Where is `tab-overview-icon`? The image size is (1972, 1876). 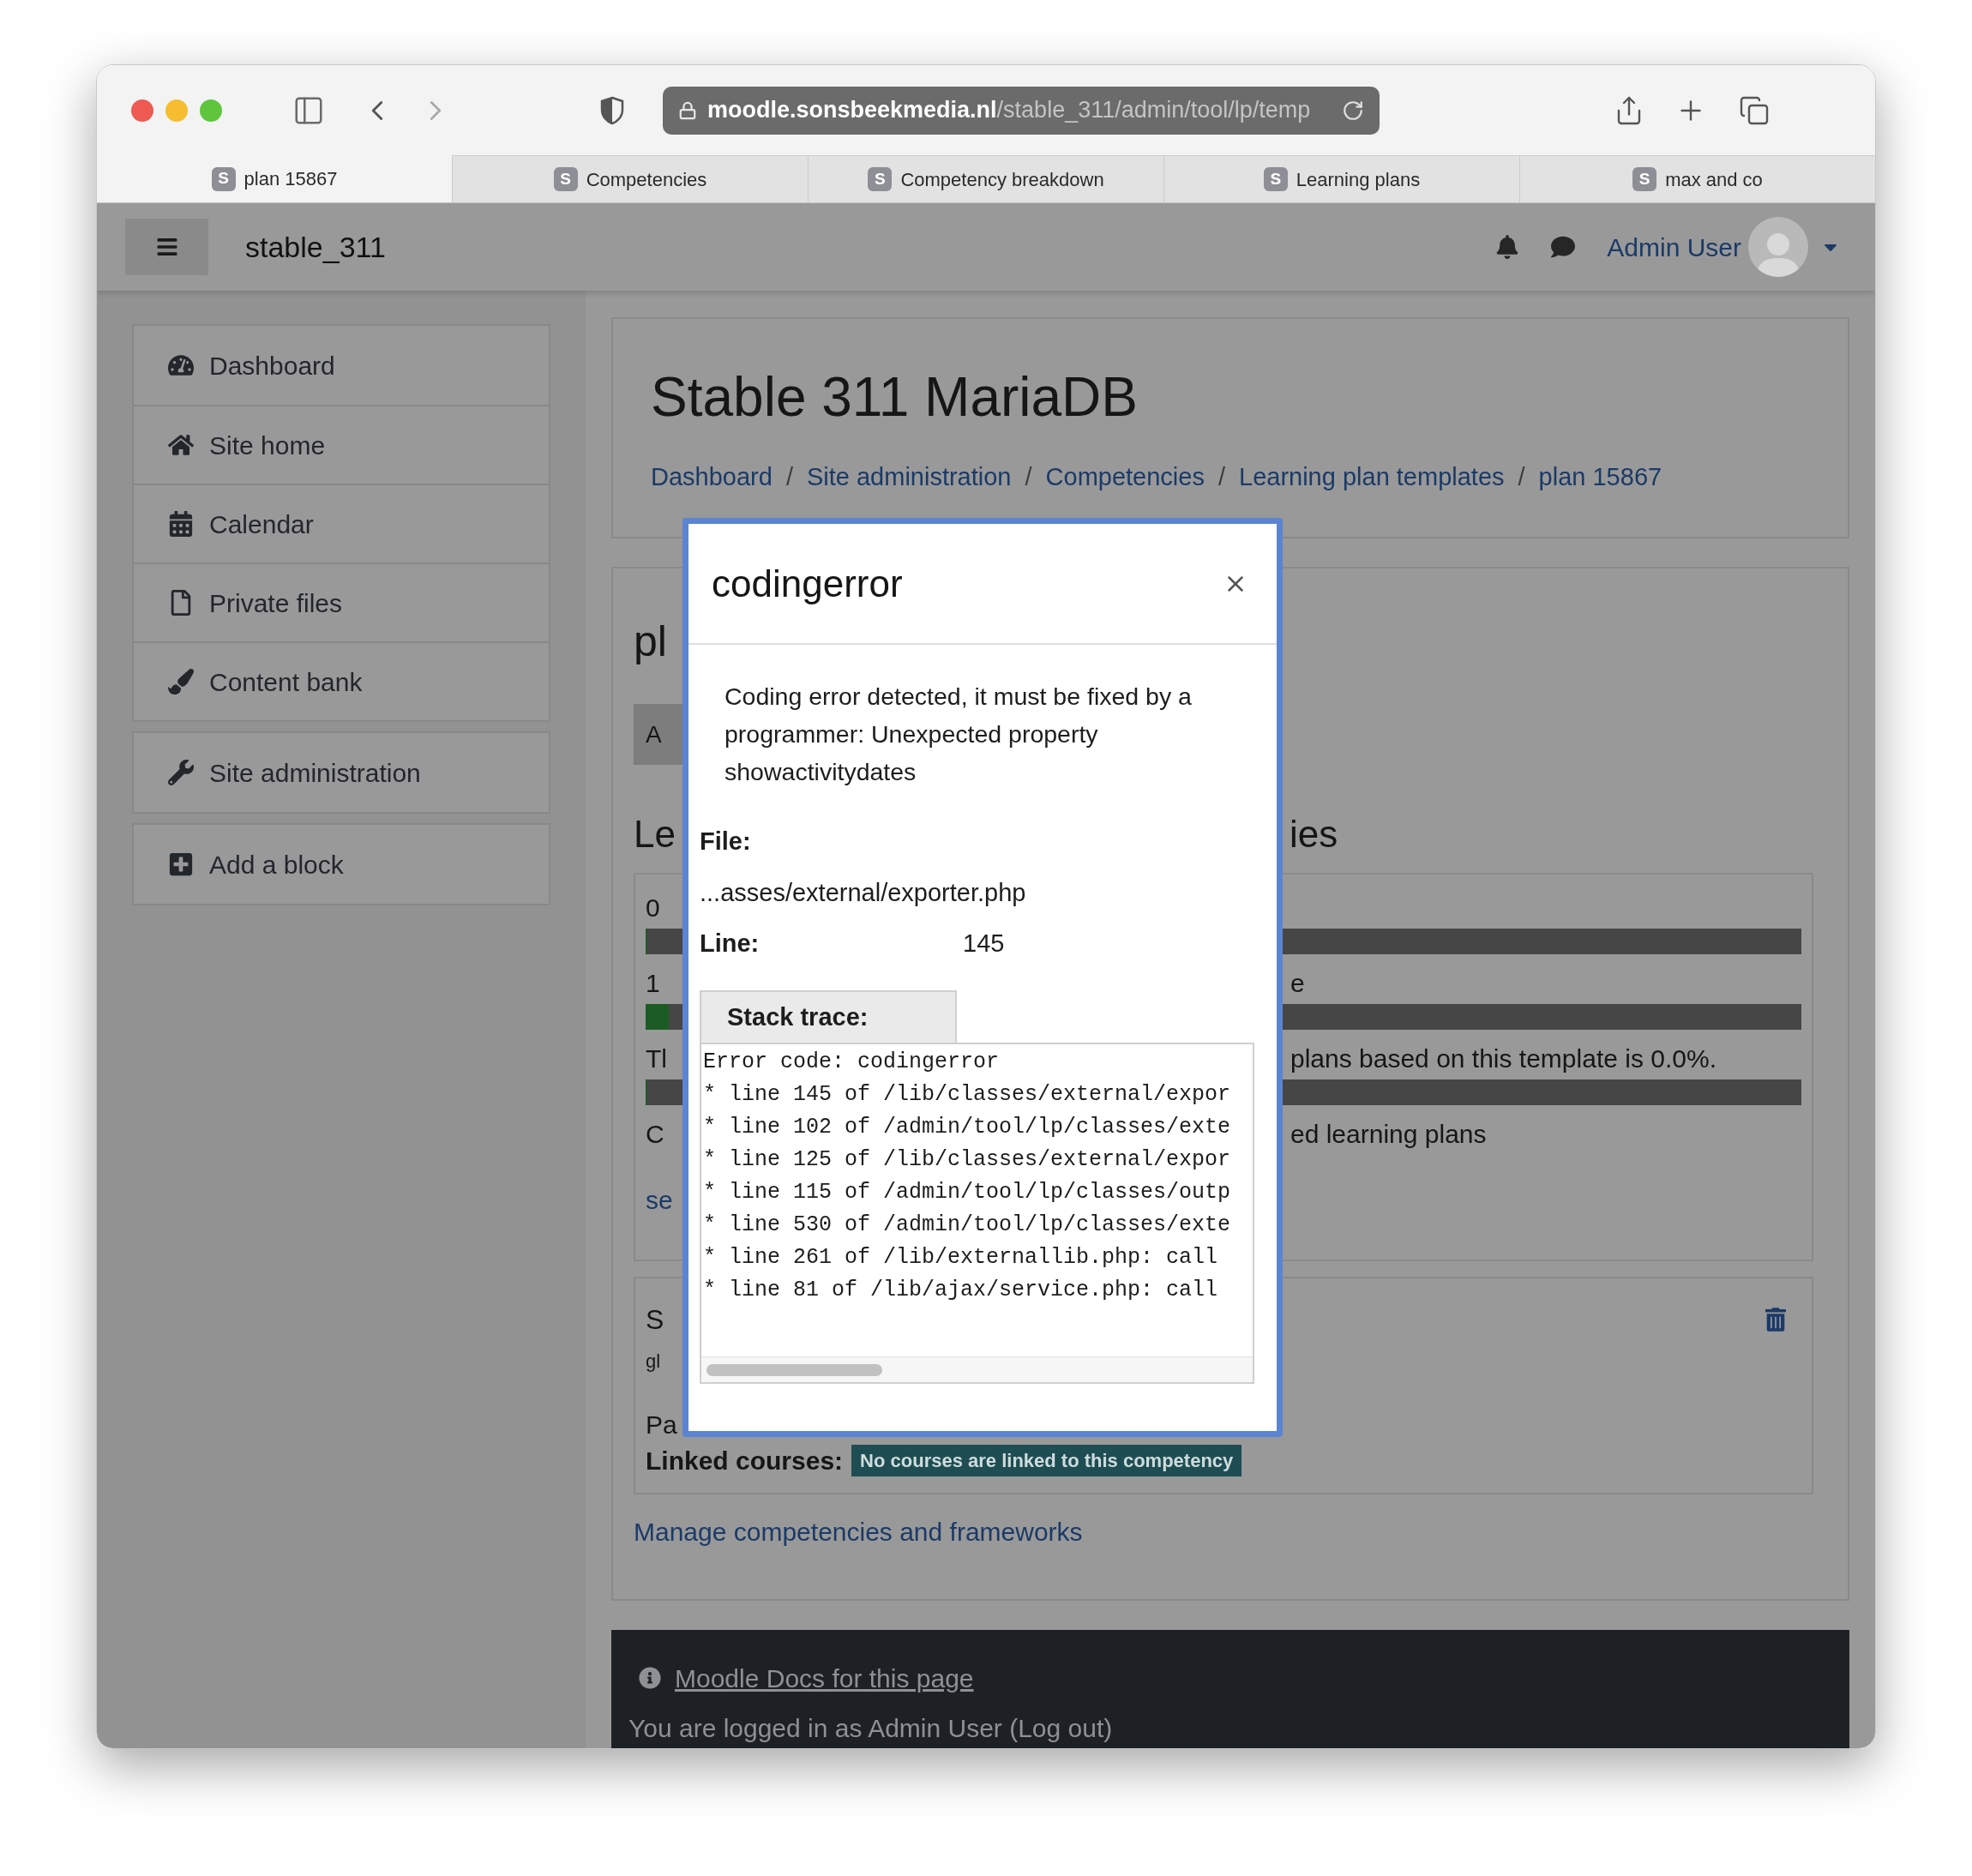
tab-overview-icon is located at coordinates (1754, 110).